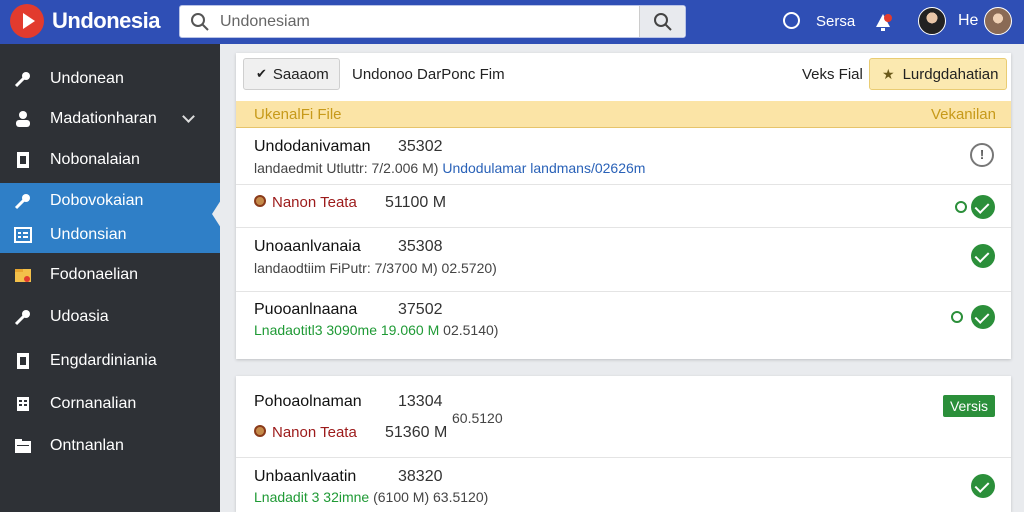 This screenshot has width=1024, height=512. What do you see at coordinates (23, 235) in the screenshot?
I see `list-icon` at bounding box center [23, 235].